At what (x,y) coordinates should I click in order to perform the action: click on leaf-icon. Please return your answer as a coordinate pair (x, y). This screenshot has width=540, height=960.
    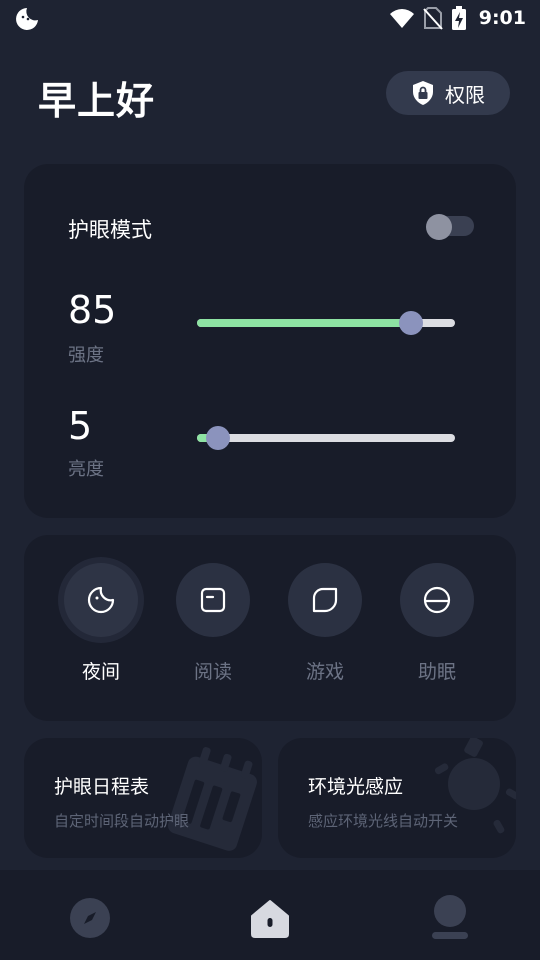
    Looking at the image, I should click on (325, 600).